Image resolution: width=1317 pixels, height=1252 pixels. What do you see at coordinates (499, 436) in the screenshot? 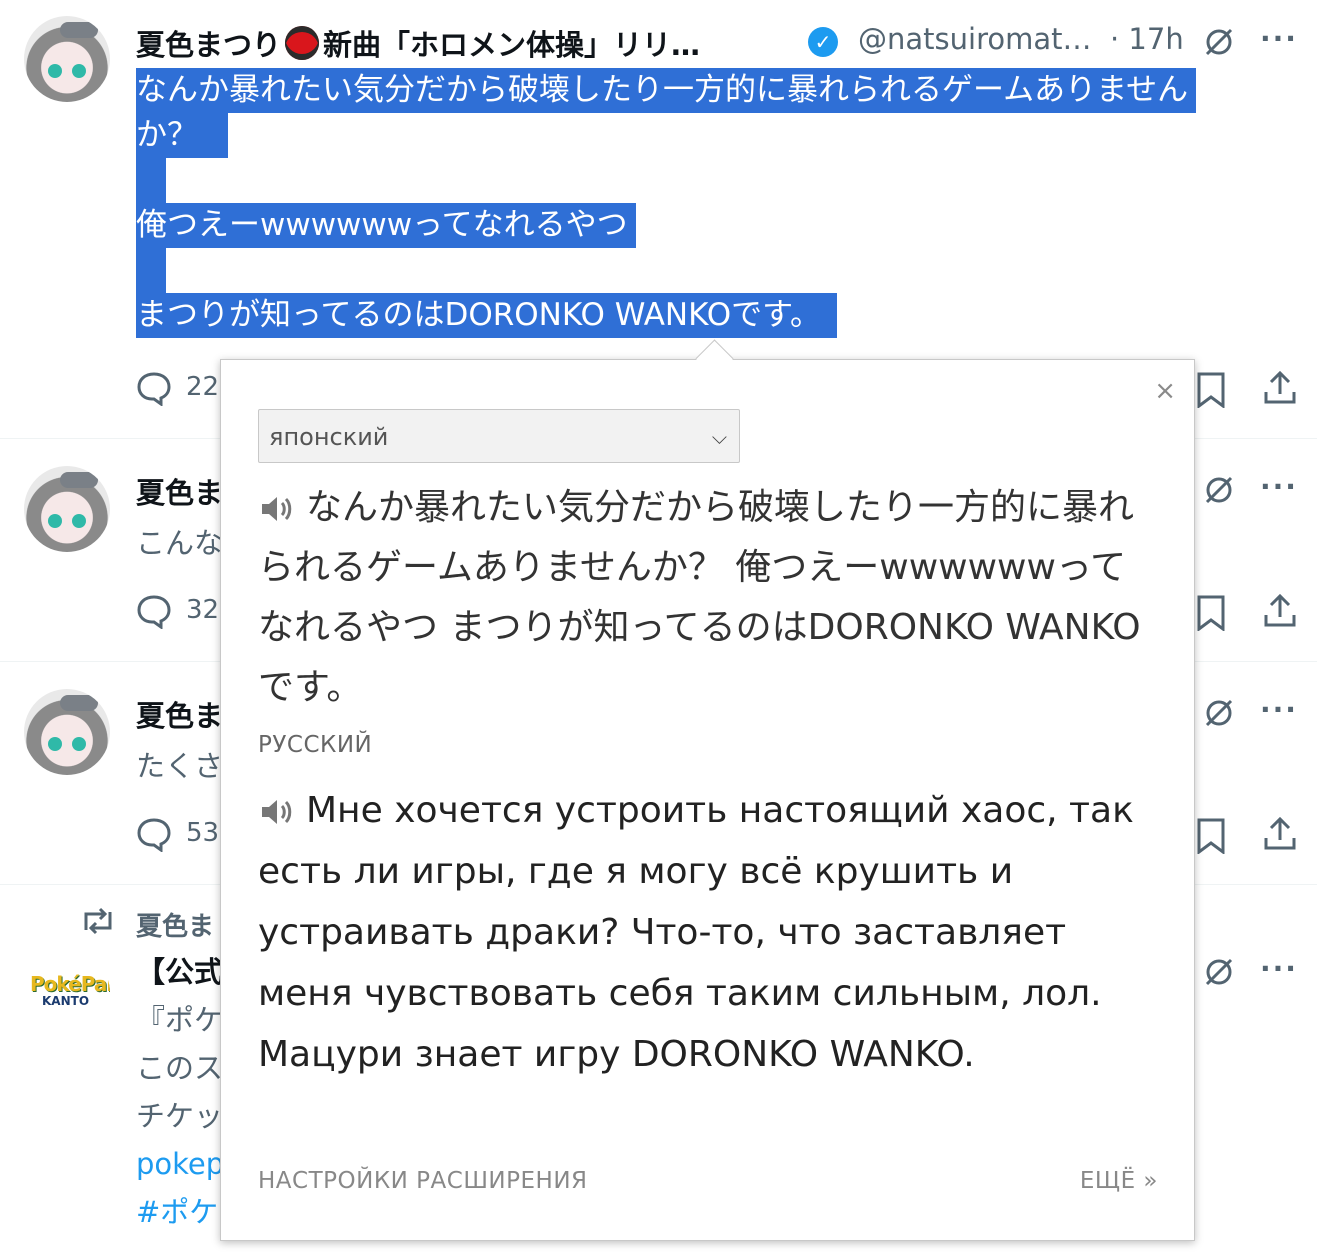
I see `source-language-select: японский ⌵` at bounding box center [499, 436].